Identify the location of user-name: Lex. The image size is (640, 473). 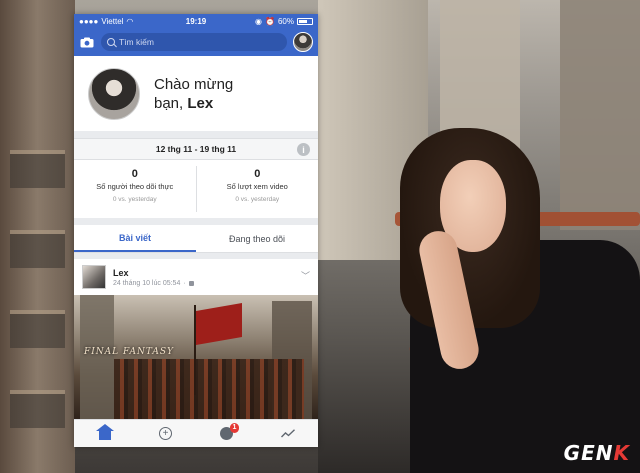
(200, 103).